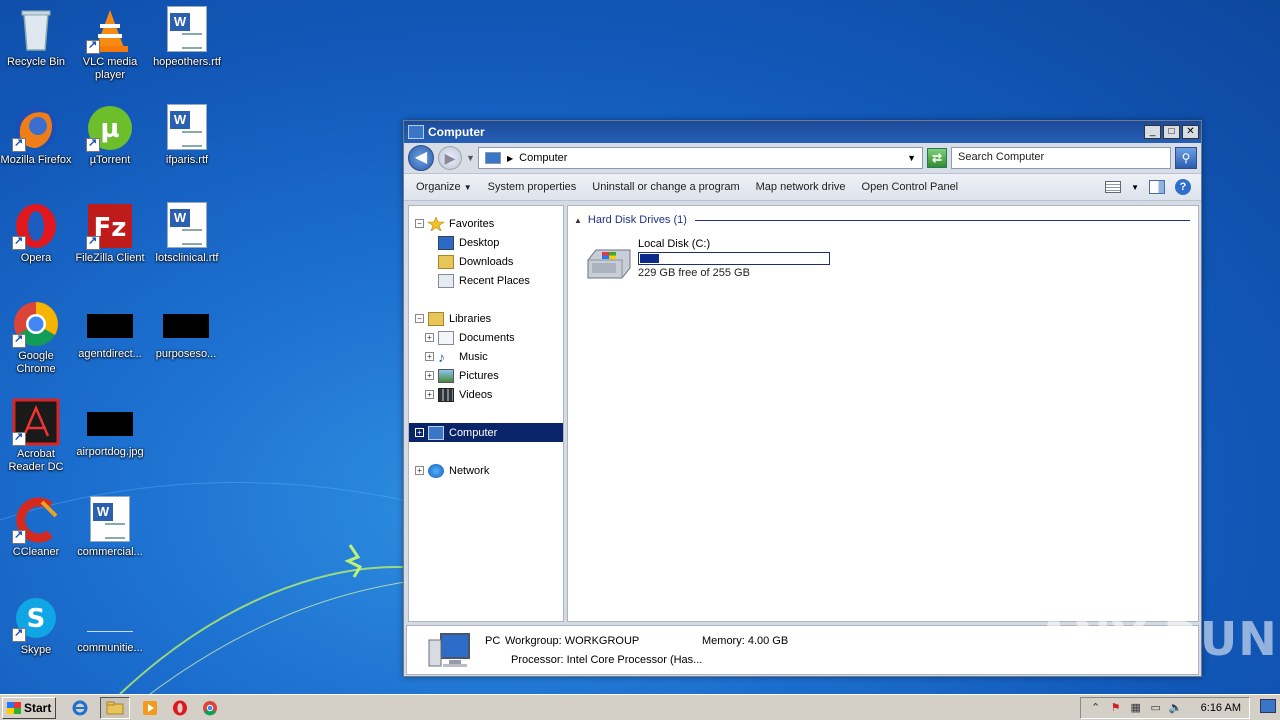 This screenshot has height=720, width=1280. What do you see at coordinates (80, 708) in the screenshot?
I see `internet-explorer-icon` at bounding box center [80, 708].